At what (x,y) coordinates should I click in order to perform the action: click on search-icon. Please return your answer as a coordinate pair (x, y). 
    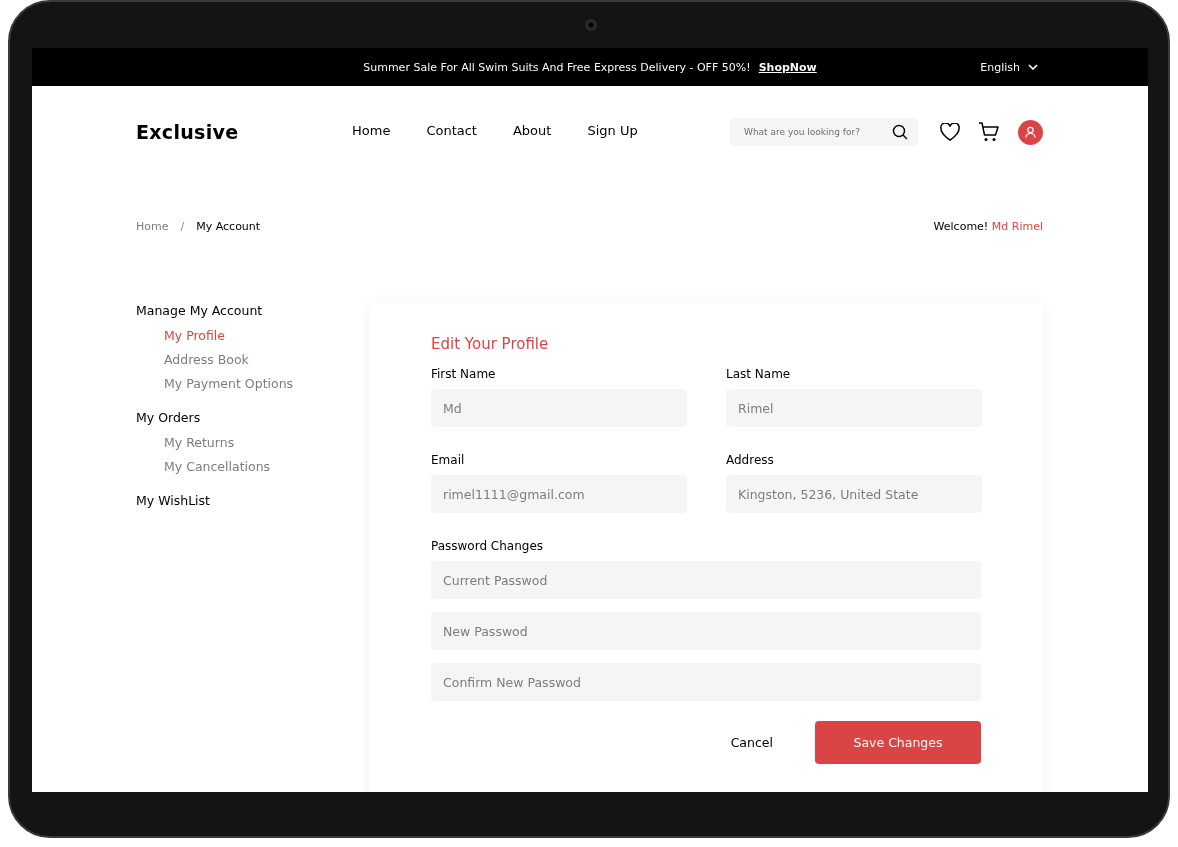
    Looking at the image, I should click on (900, 132).